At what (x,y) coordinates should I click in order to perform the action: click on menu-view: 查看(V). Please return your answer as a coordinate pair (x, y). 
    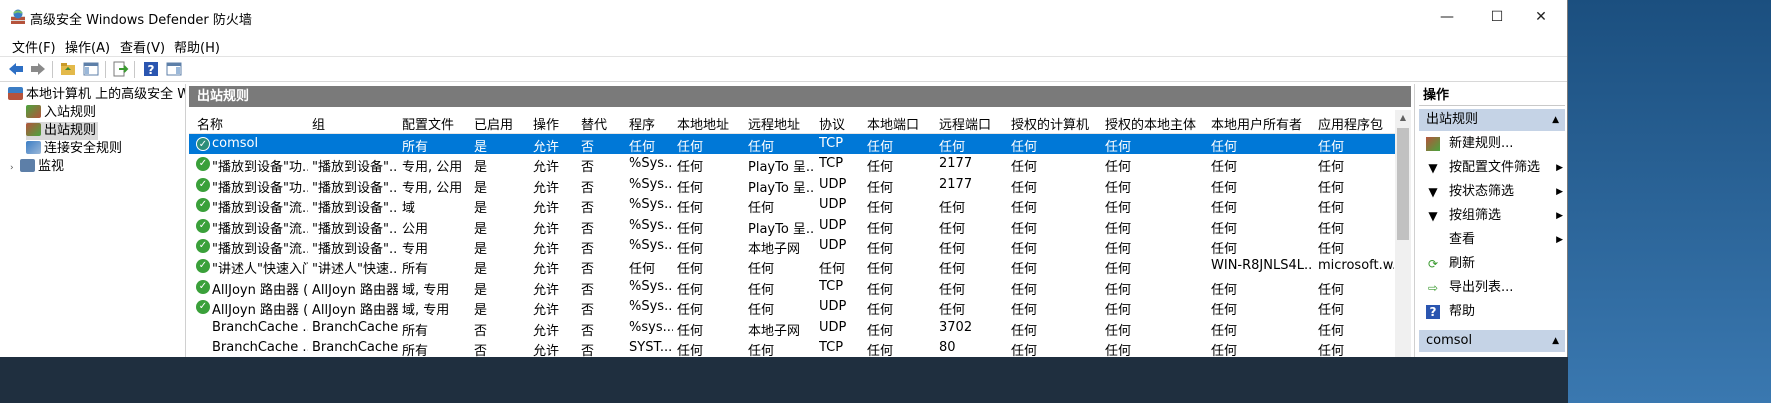
    Looking at the image, I should click on (142, 46).